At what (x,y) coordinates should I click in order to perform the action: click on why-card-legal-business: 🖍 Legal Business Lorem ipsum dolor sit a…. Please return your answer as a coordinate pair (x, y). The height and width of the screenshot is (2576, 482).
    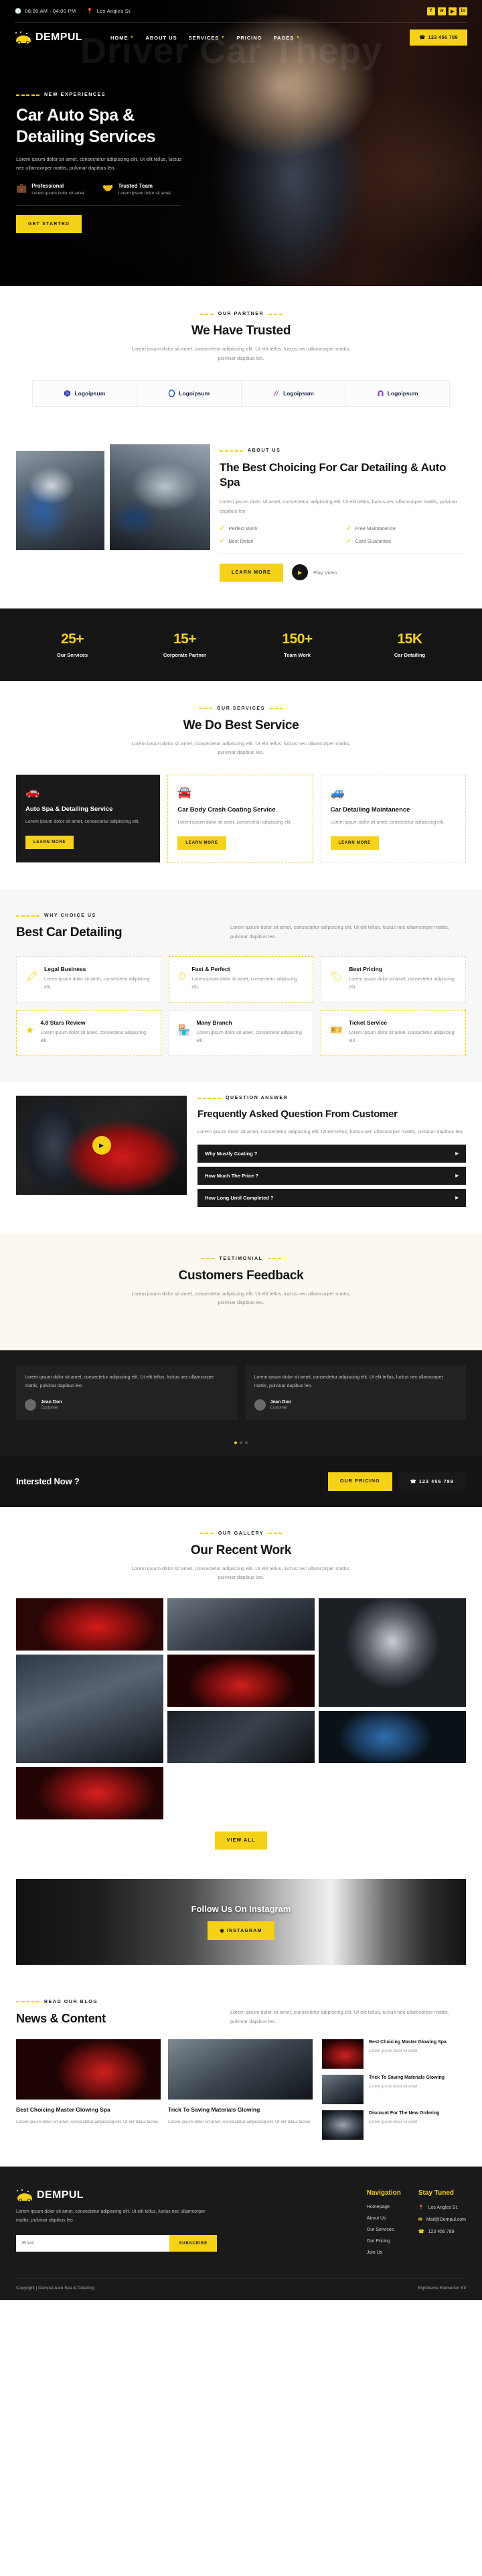
    Looking at the image, I should click on (88, 979).